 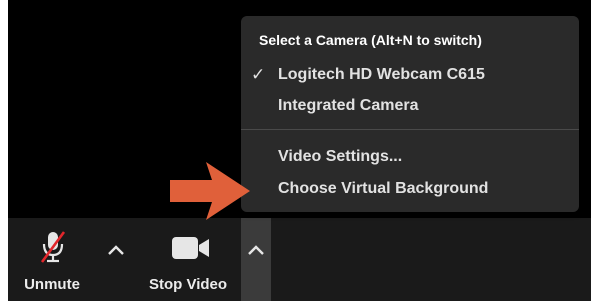 I want to click on unmute-button: Unmute, so click(x=52, y=259).